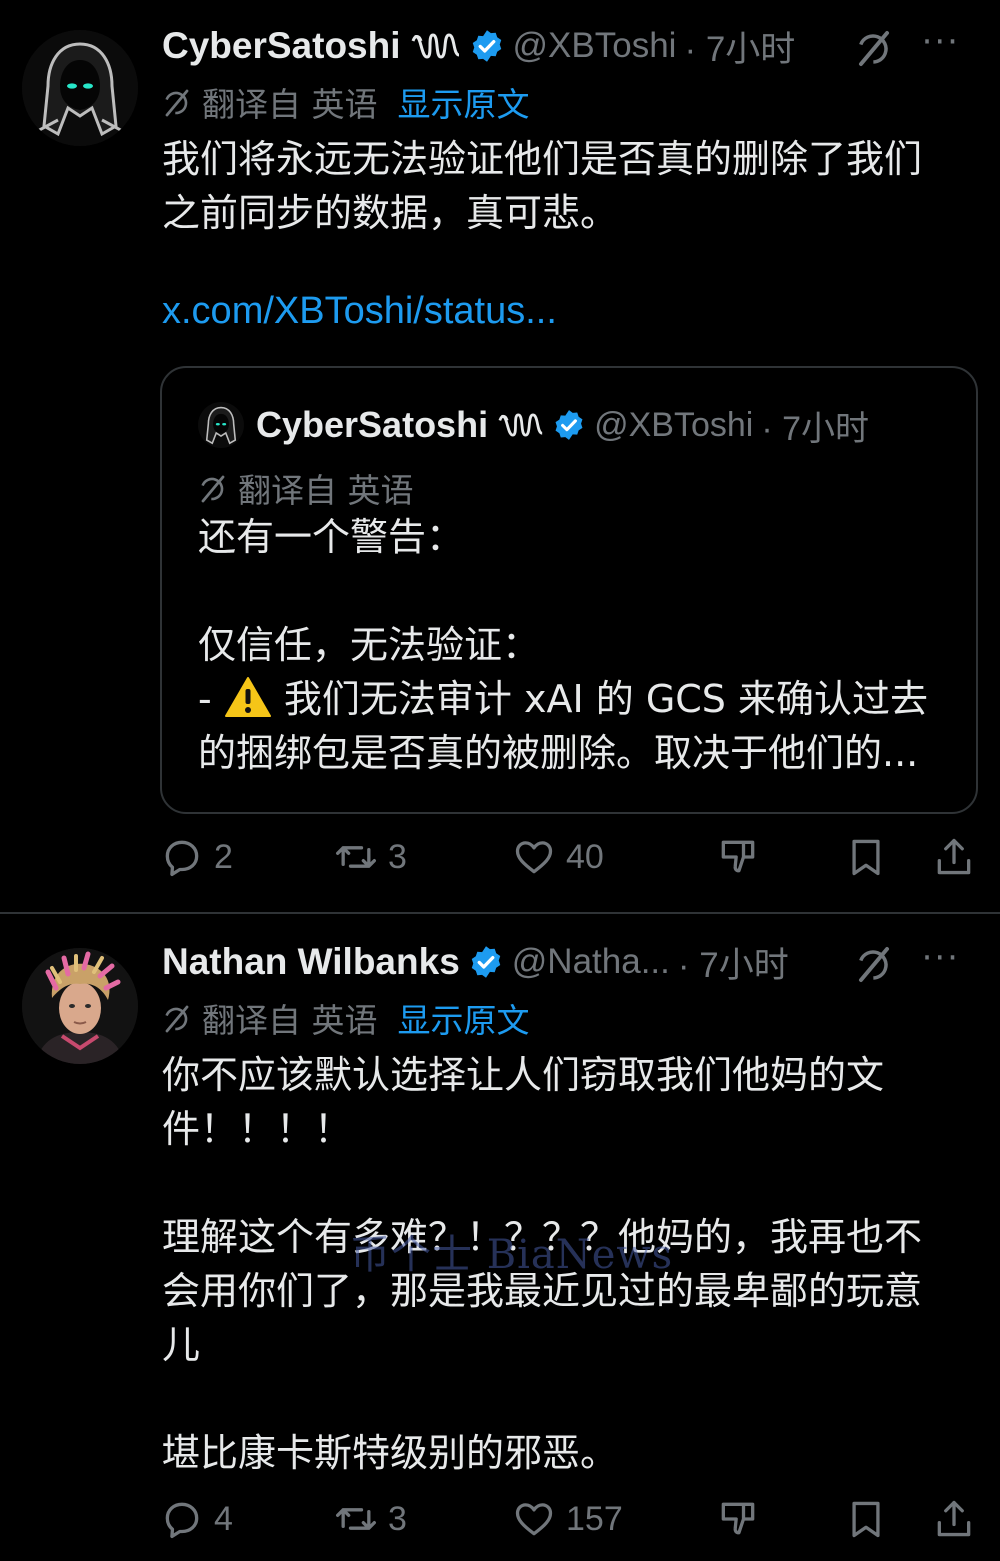 This screenshot has width=1000, height=1561. Describe the element at coordinates (815, 428) in the screenshot. I see `quoted-timestamp: · 7小时` at that location.